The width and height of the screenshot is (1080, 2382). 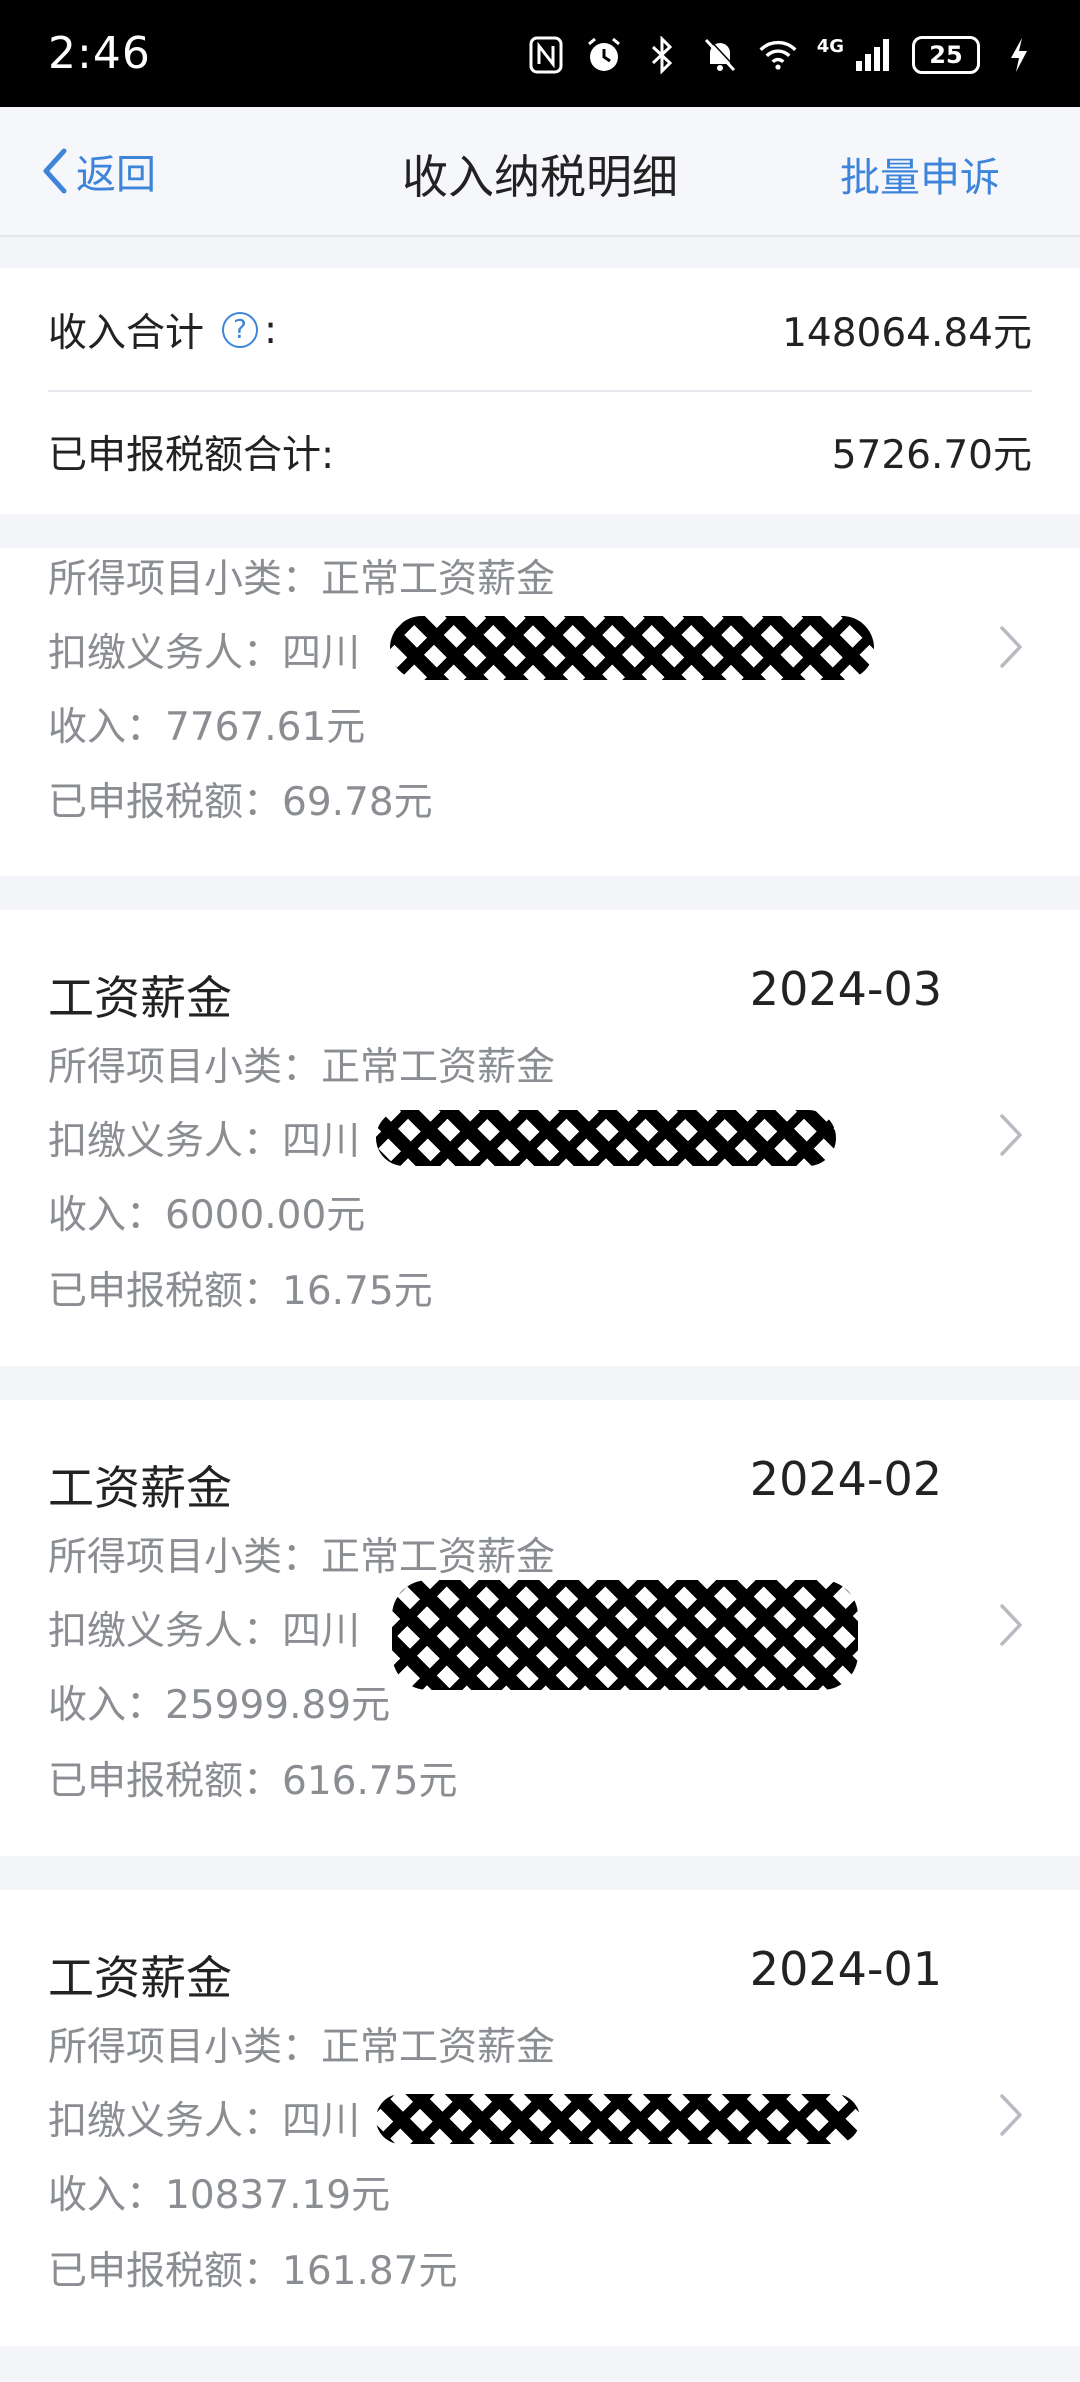 What do you see at coordinates (240, 1291) in the screenshot?
I see `record-tax: 已申报税额：16.75元` at bounding box center [240, 1291].